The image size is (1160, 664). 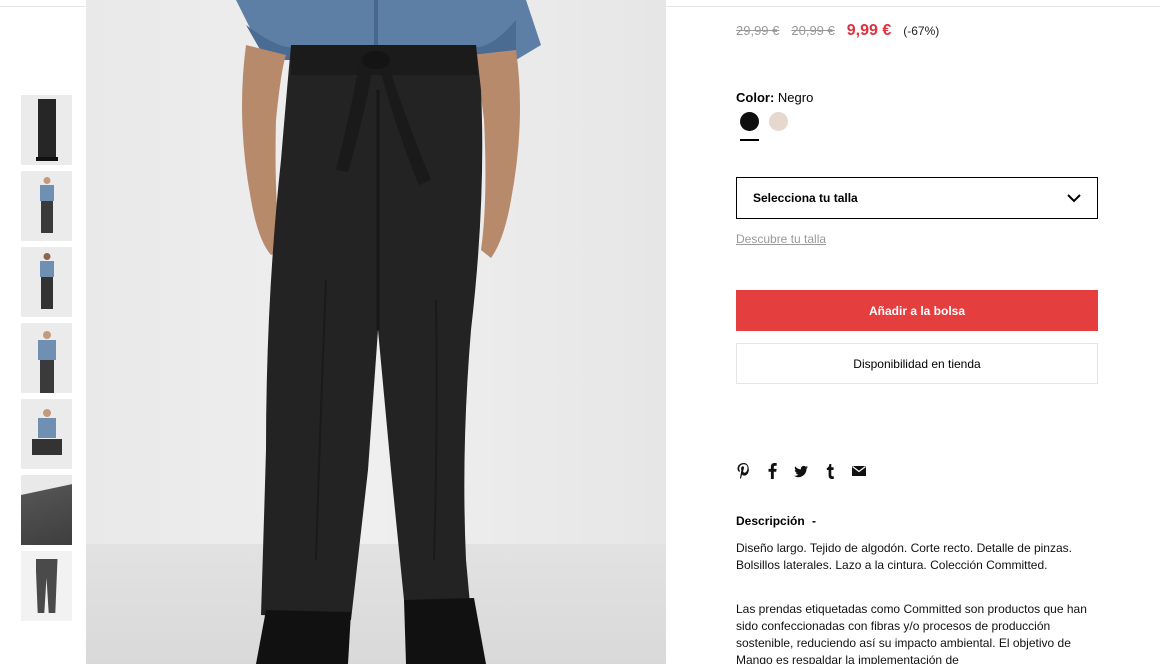 What do you see at coordinates (764, 126) in the screenshot?
I see `color-swatches` at bounding box center [764, 126].